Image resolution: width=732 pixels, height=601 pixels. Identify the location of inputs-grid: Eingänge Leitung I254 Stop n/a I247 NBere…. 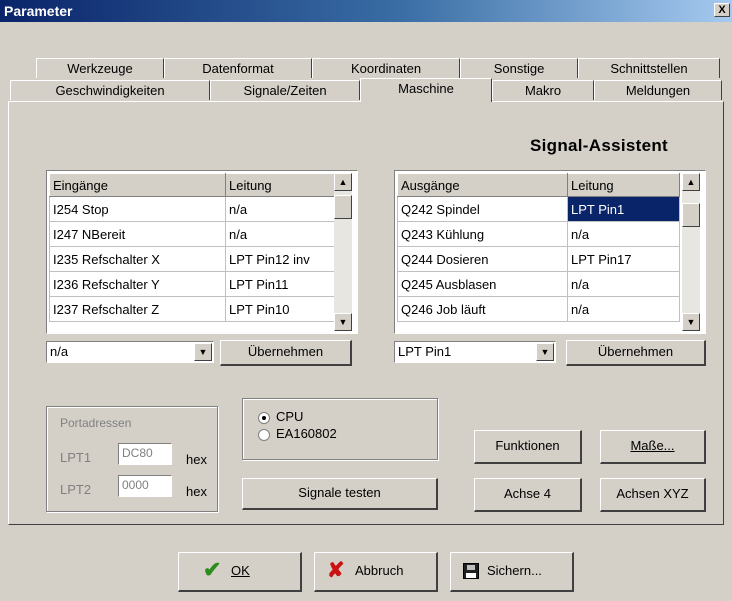
(202, 252).